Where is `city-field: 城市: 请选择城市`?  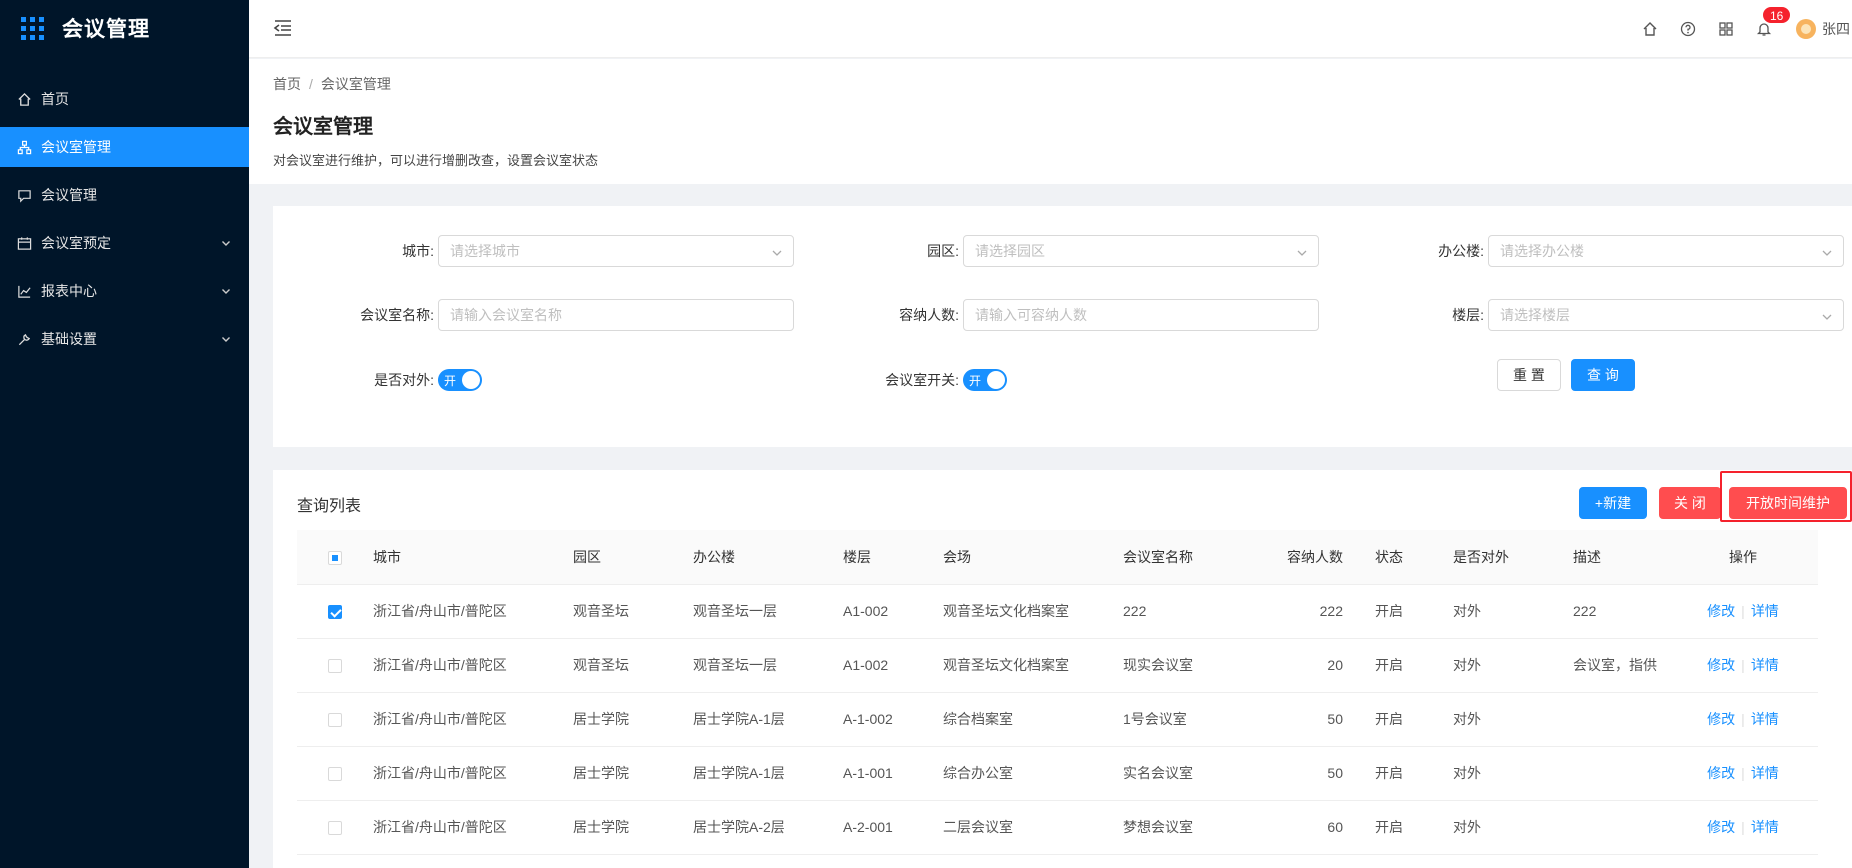
city-field: 城市: 请选择城市 is located at coordinates (533, 251).